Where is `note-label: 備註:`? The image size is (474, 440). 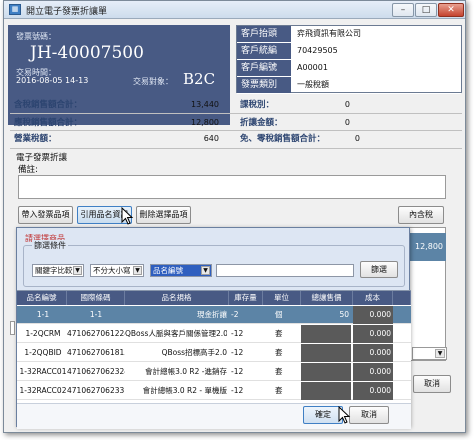
note-label: 備註: is located at coordinates (28, 170).